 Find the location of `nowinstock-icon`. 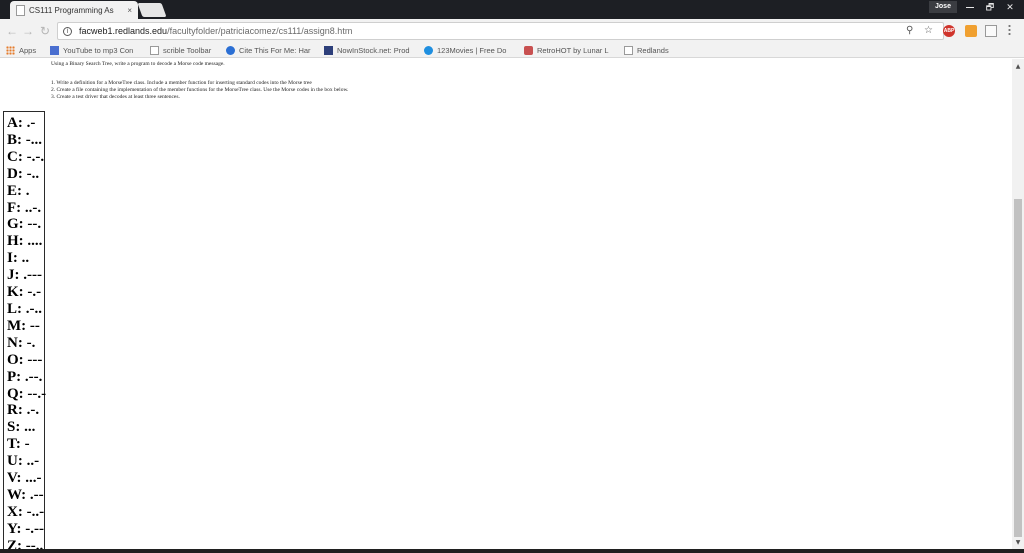

nowinstock-icon is located at coordinates (328, 50).